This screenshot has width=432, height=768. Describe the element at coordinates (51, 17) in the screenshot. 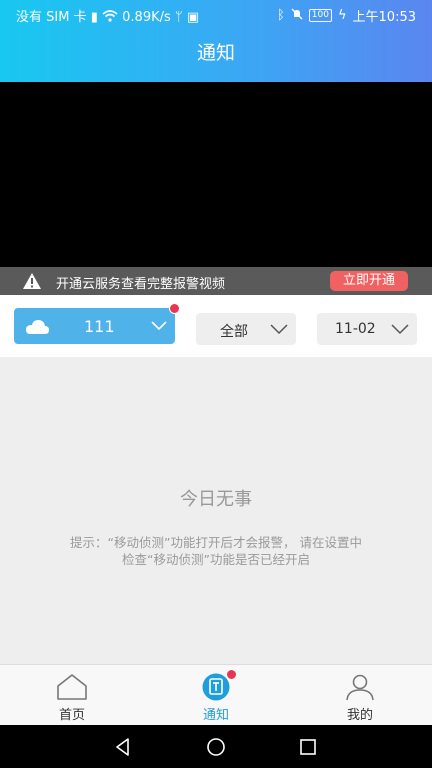

I see `sim-status: 没有 SIM 卡` at that location.